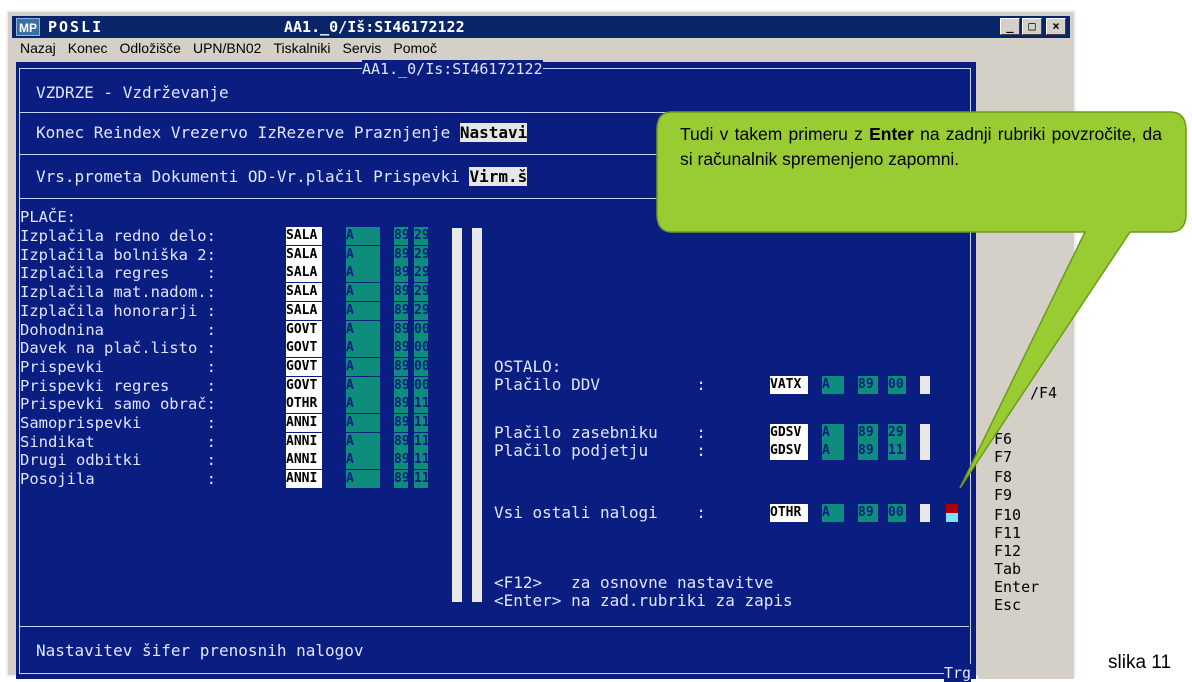 This screenshot has width=1192, height=682. I want to click on callout-text-bold: Enter, so click(891, 134).